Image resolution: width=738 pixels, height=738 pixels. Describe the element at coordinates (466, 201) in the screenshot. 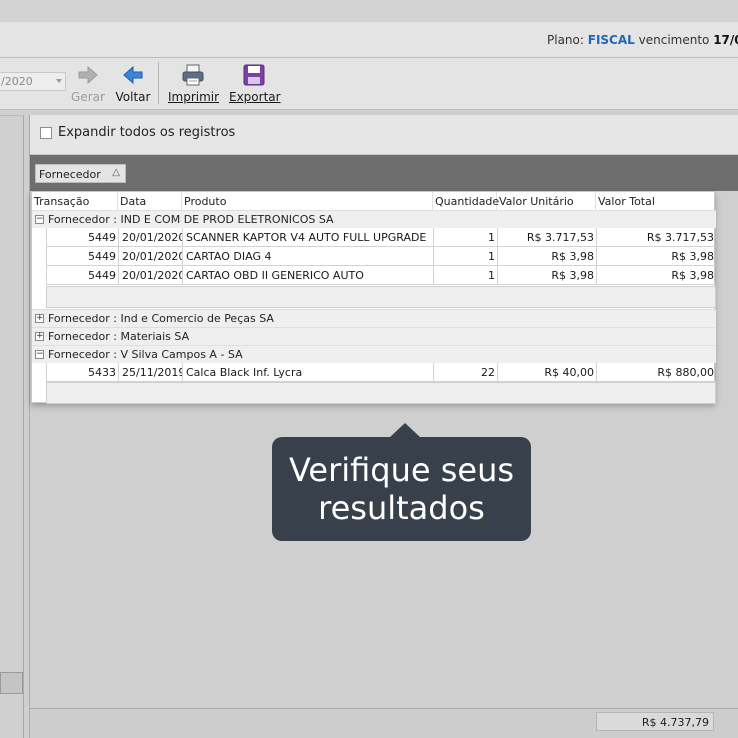

I see `column-header-quantity: Quantidade` at that location.